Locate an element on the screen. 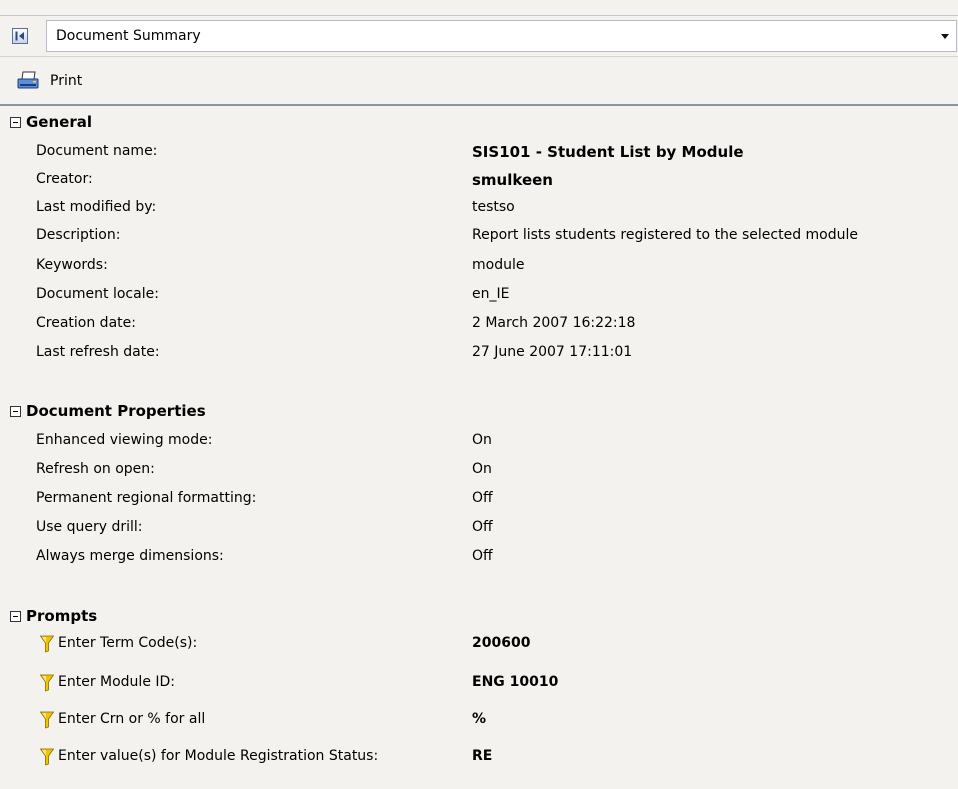  property-row: Enhanced viewing mode: On is located at coordinates (479, 442).